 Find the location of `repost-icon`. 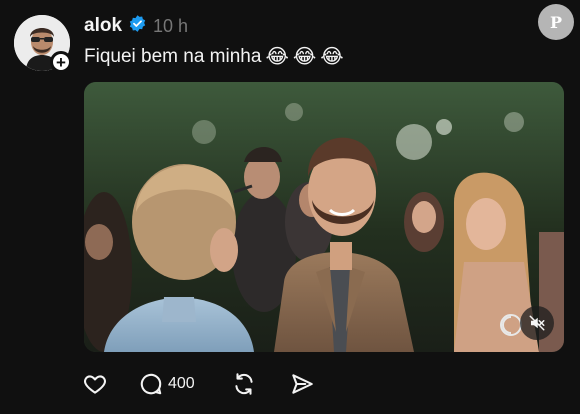

repost-icon is located at coordinates (244, 384).